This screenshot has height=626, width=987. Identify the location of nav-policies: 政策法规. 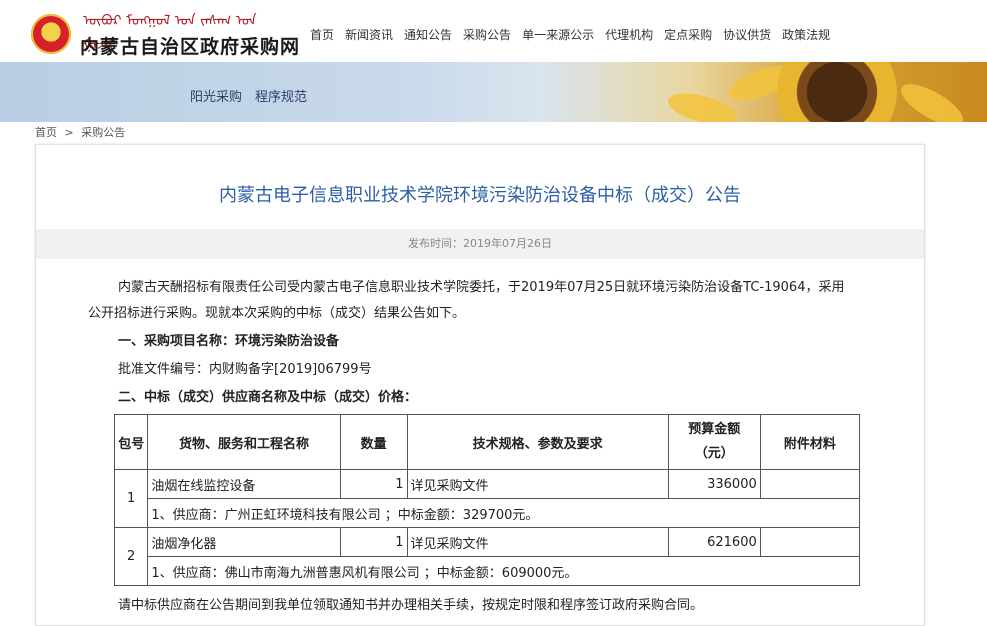
(806, 36).